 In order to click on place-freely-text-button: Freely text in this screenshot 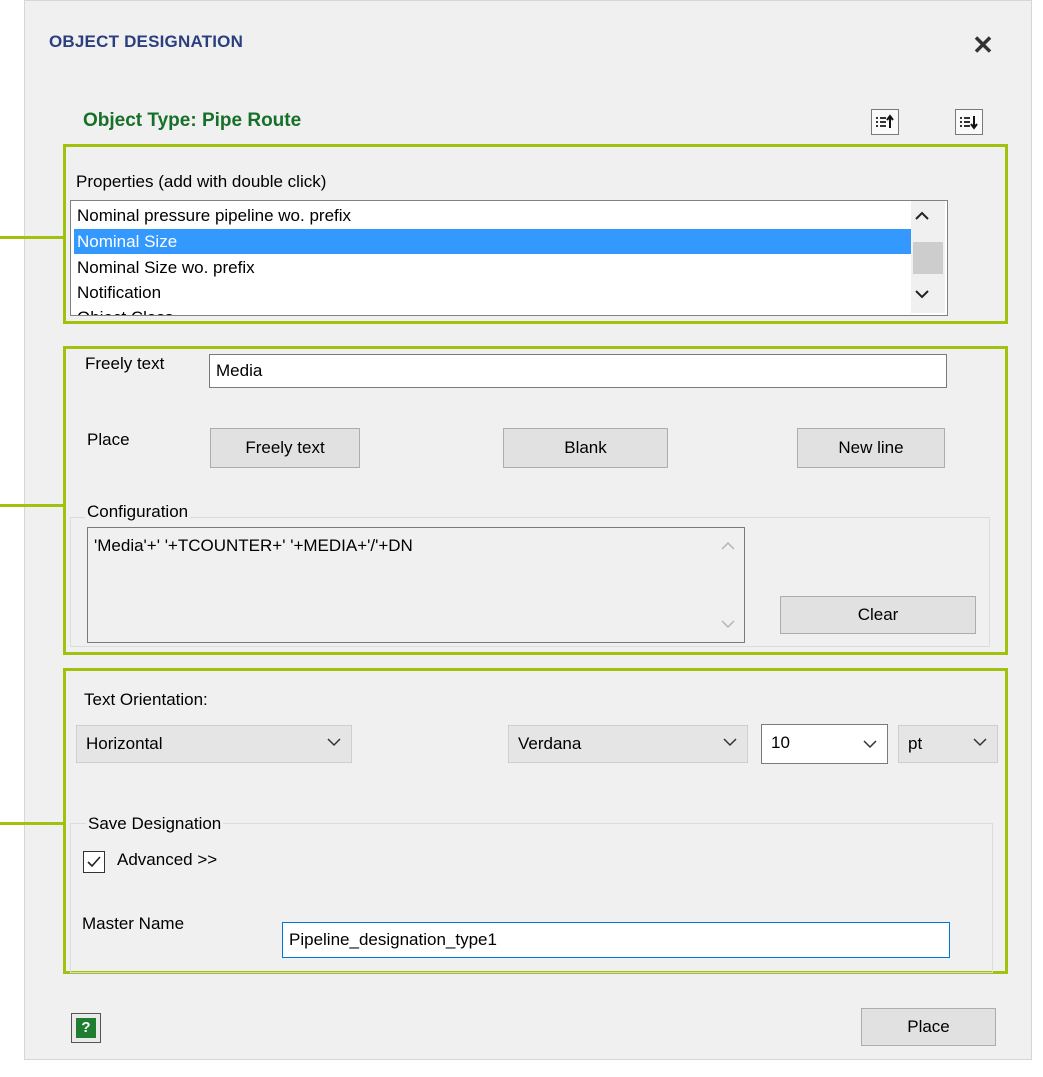, I will do `click(285, 448)`.